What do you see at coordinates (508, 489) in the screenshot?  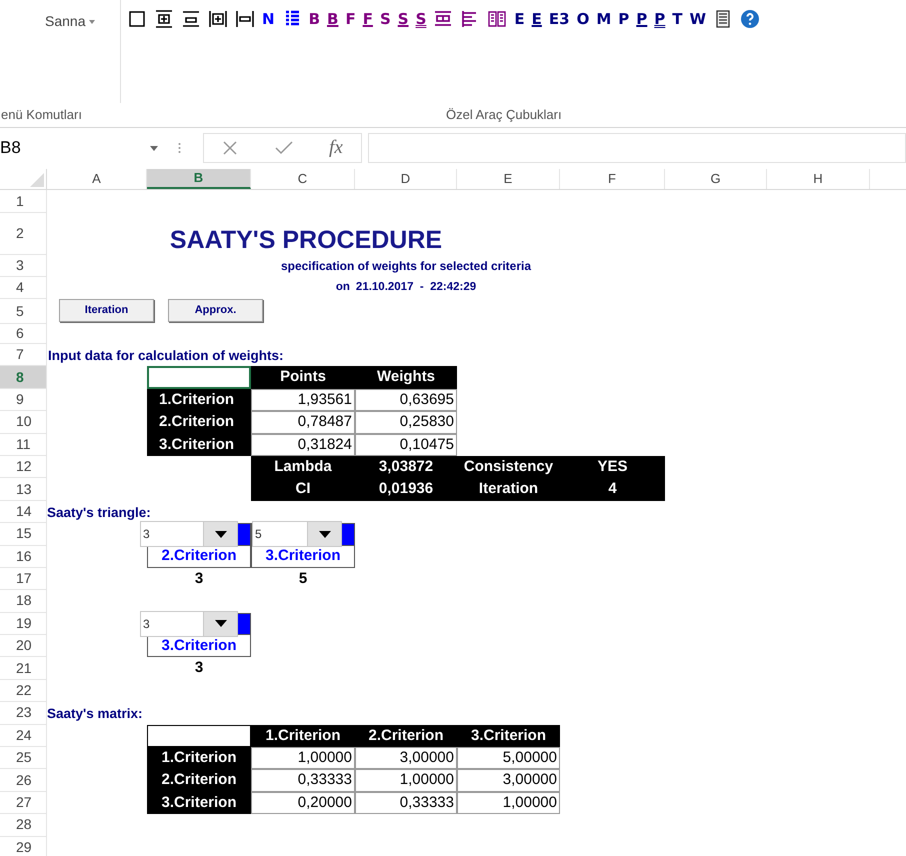 I see `summary-text: Iteration` at bounding box center [508, 489].